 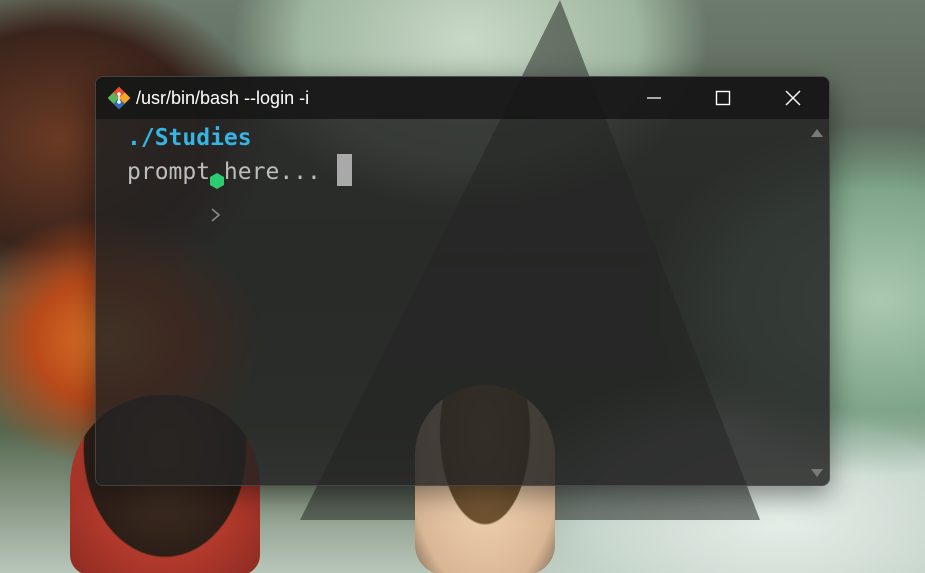 What do you see at coordinates (160, 193) in the screenshot?
I see `chevron-right-icon` at bounding box center [160, 193].